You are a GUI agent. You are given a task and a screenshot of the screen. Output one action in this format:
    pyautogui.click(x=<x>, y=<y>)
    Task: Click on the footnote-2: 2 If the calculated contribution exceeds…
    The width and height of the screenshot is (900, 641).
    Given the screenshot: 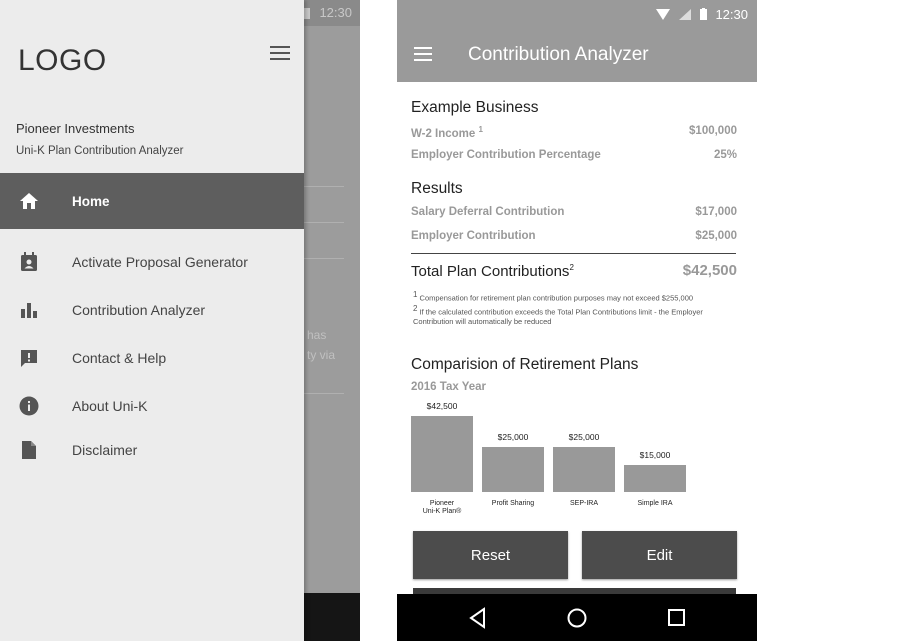 What is the action you would take?
    pyautogui.click(x=558, y=315)
    